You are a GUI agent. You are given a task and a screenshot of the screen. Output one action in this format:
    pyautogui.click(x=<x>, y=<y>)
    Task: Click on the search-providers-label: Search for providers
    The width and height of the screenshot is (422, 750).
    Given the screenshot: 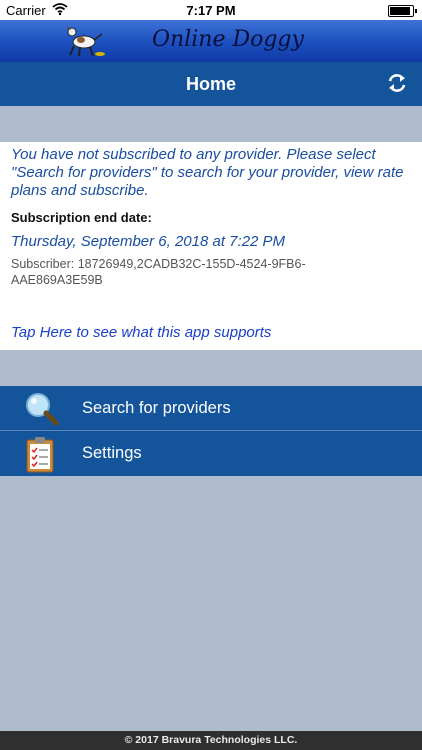 What is the action you would take?
    pyautogui.click(x=156, y=408)
    